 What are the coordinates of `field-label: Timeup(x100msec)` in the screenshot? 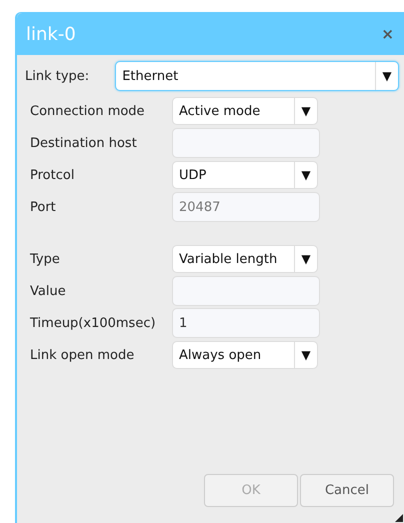 It's located at (93, 323).